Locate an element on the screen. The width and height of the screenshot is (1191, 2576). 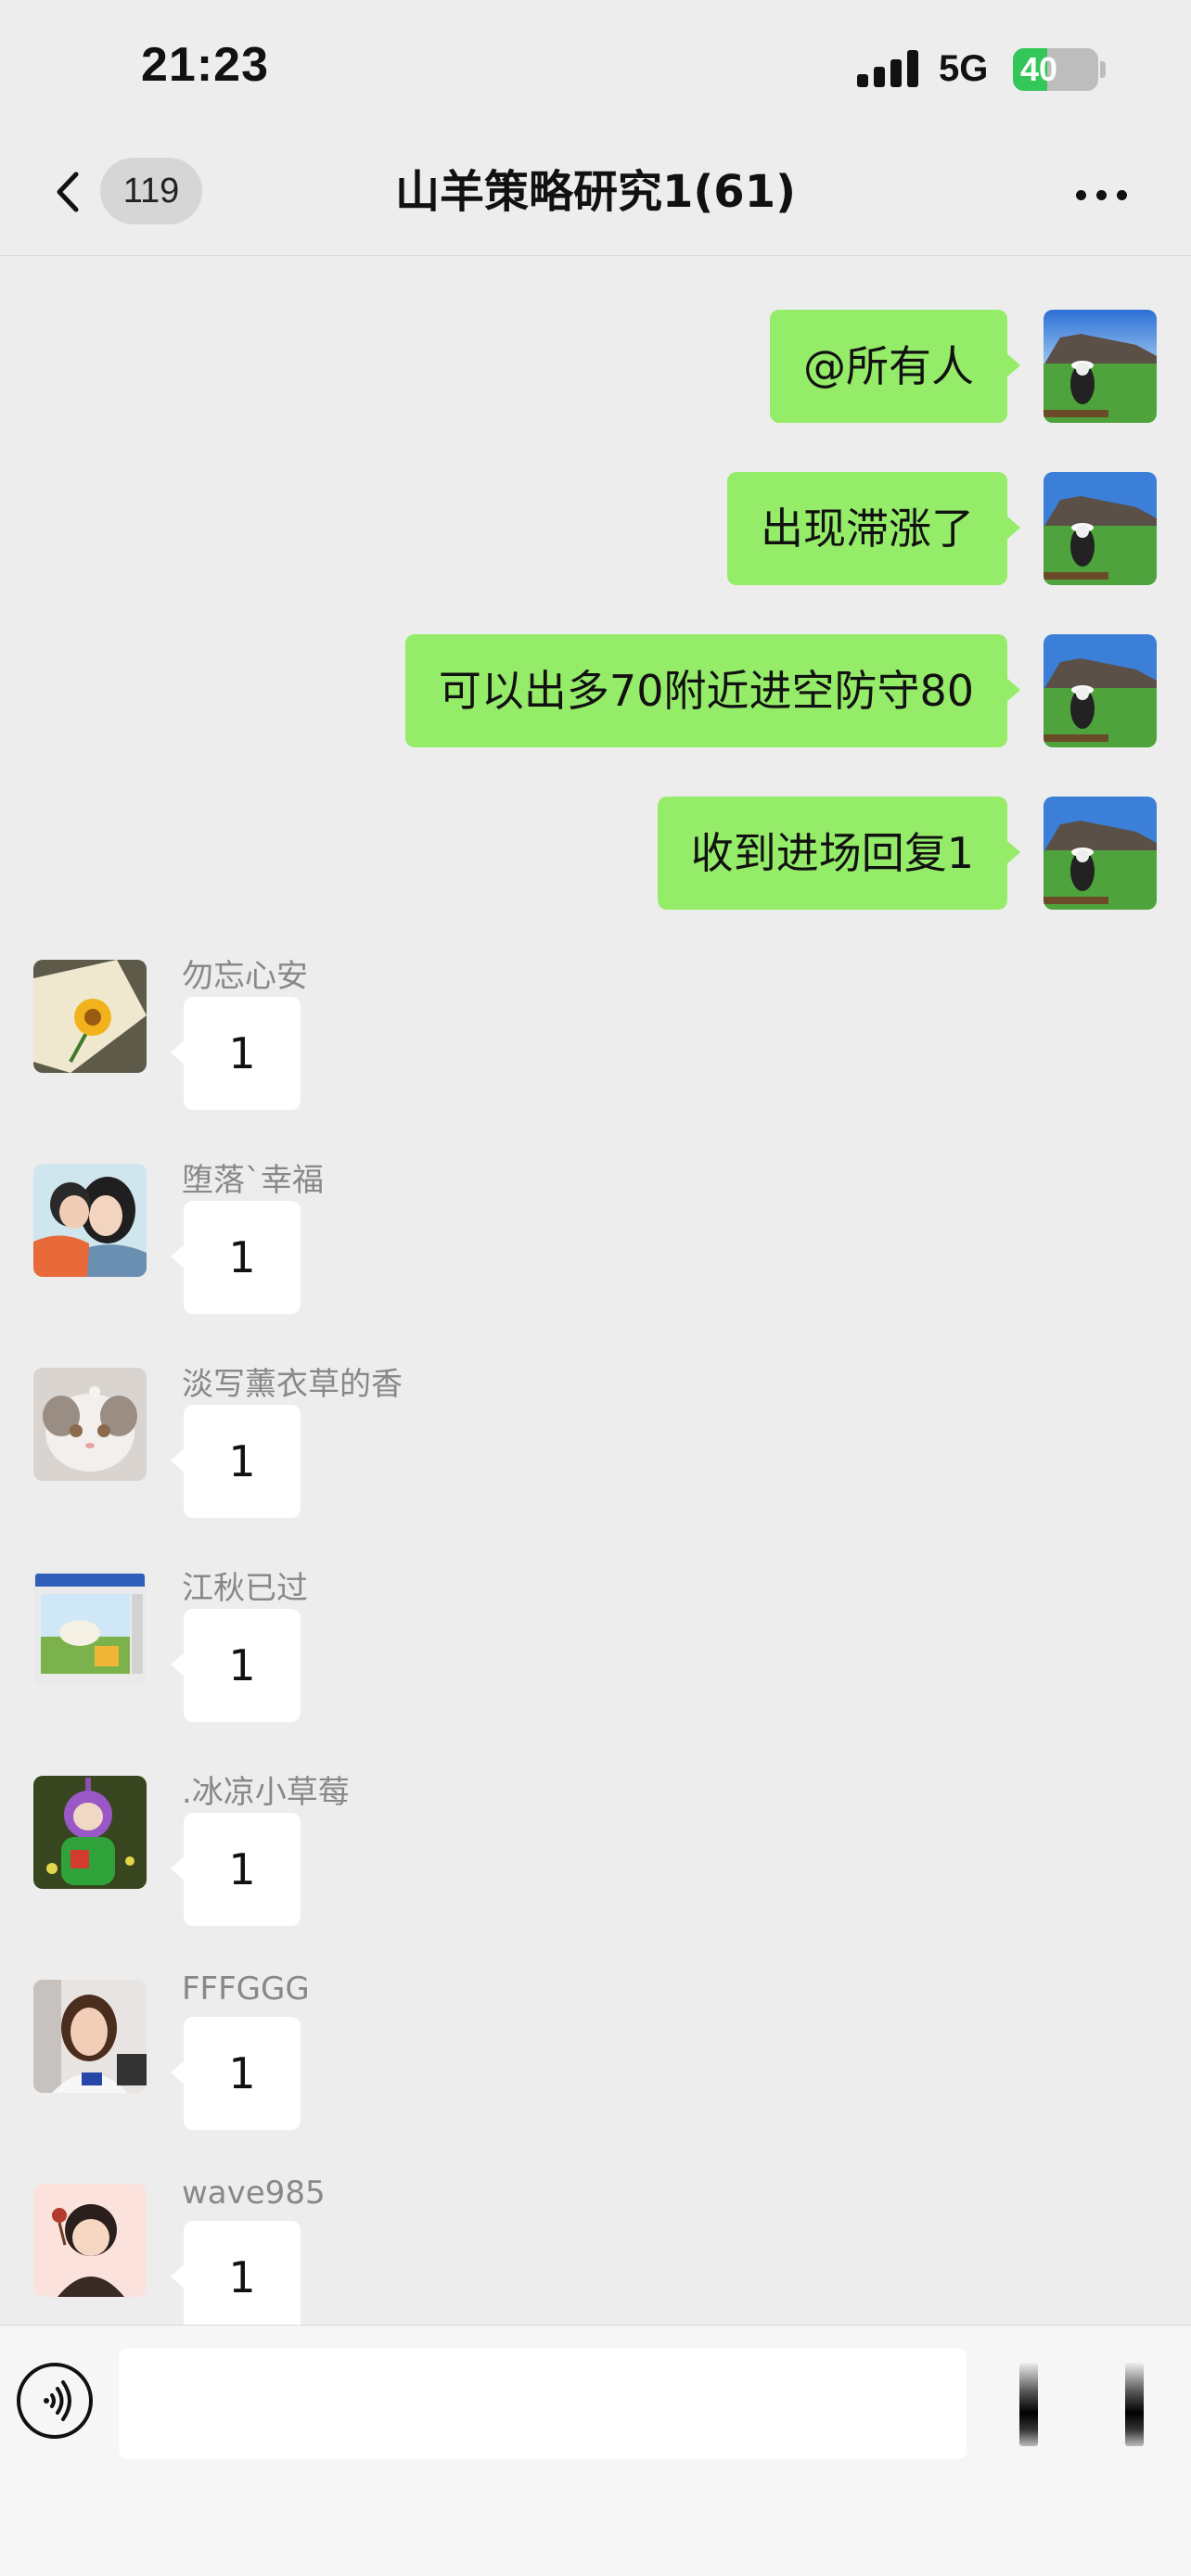
sender-name: 堕落`幸福 is located at coordinates (253, 1180).